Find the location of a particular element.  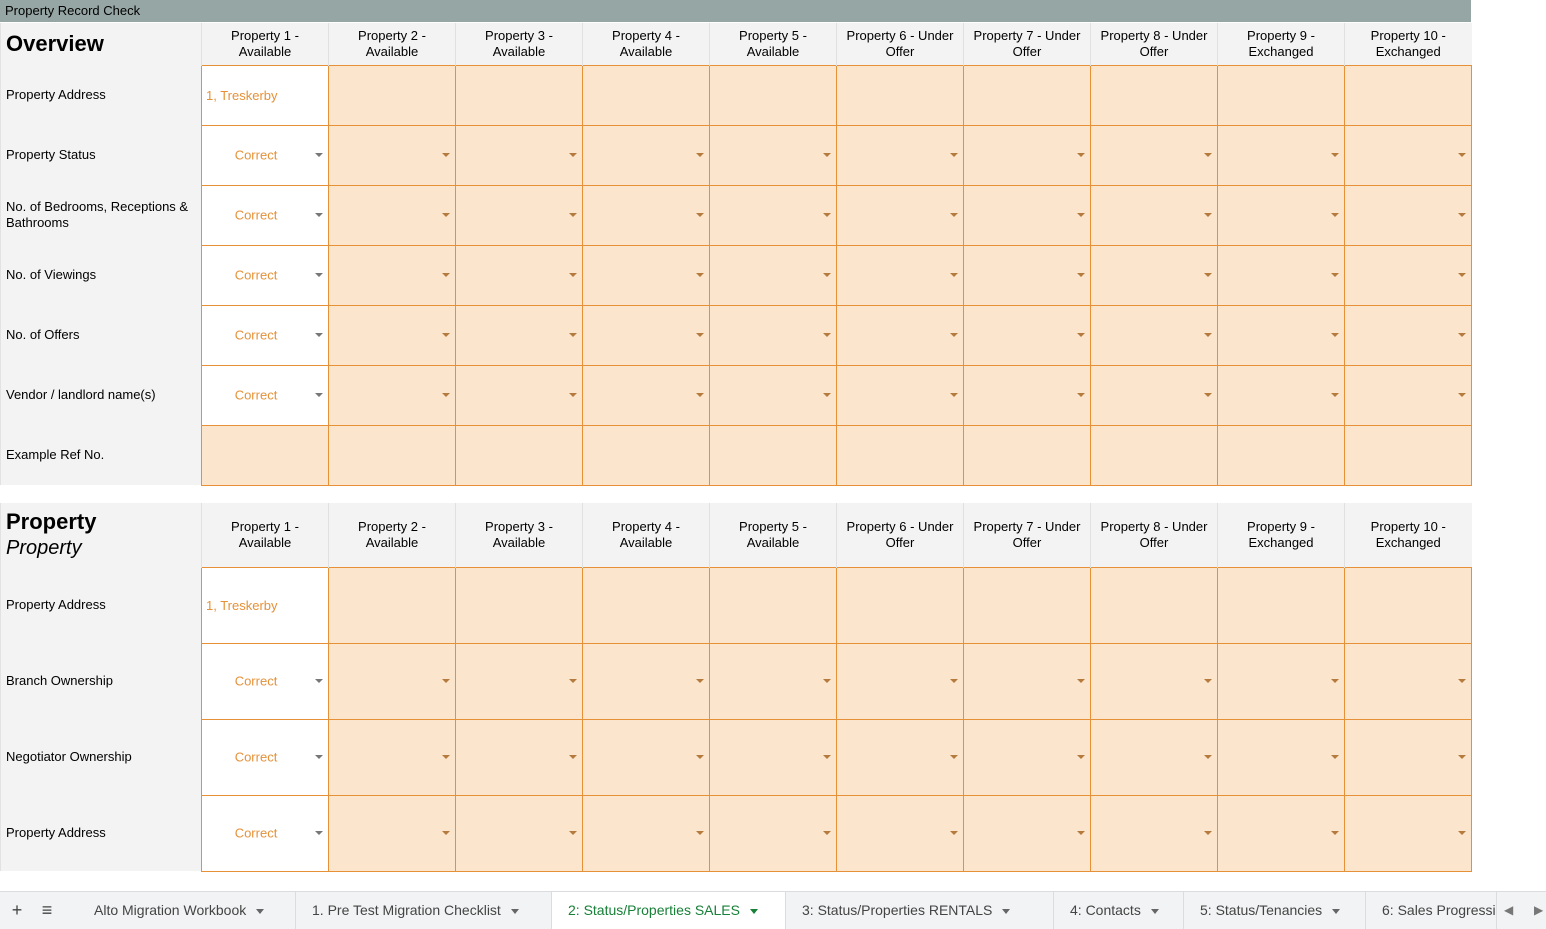

column-header-property-7: Property 7 - Under Offer is located at coordinates (1027, 44).